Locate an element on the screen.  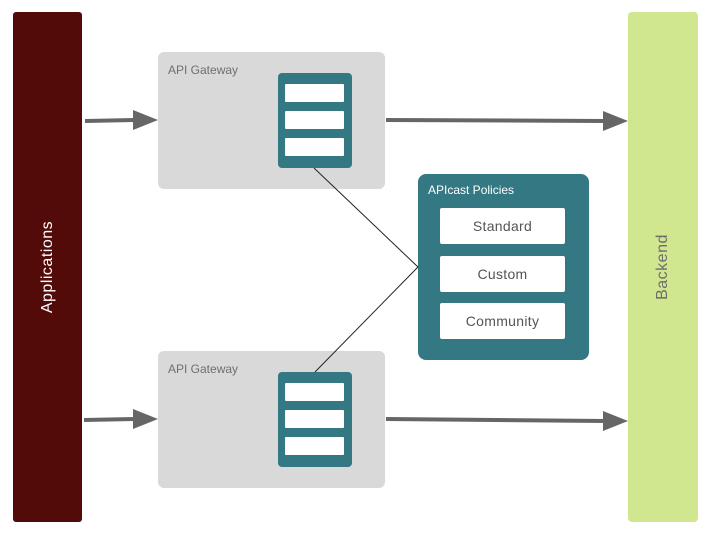
arrow-gateway-top-to-backend is located at coordinates (495, 120).